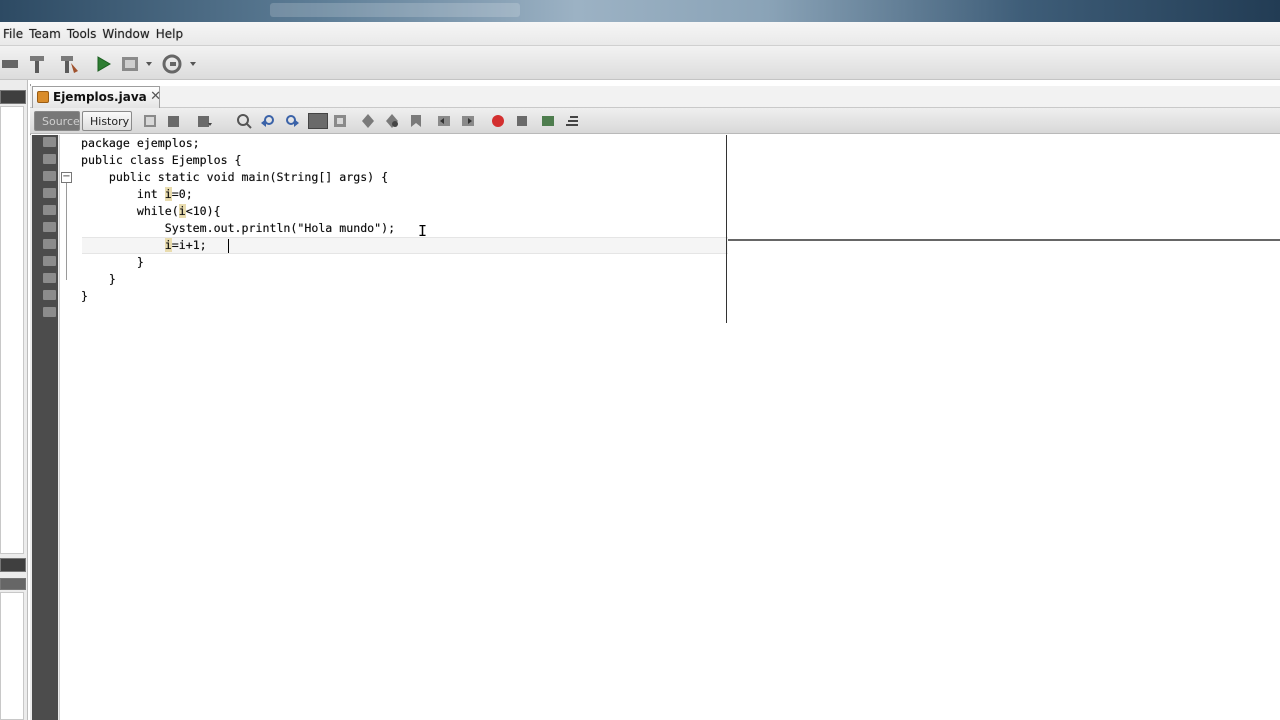 The width and height of the screenshot is (1280, 720). I want to click on debug-icon, so click(137, 64).